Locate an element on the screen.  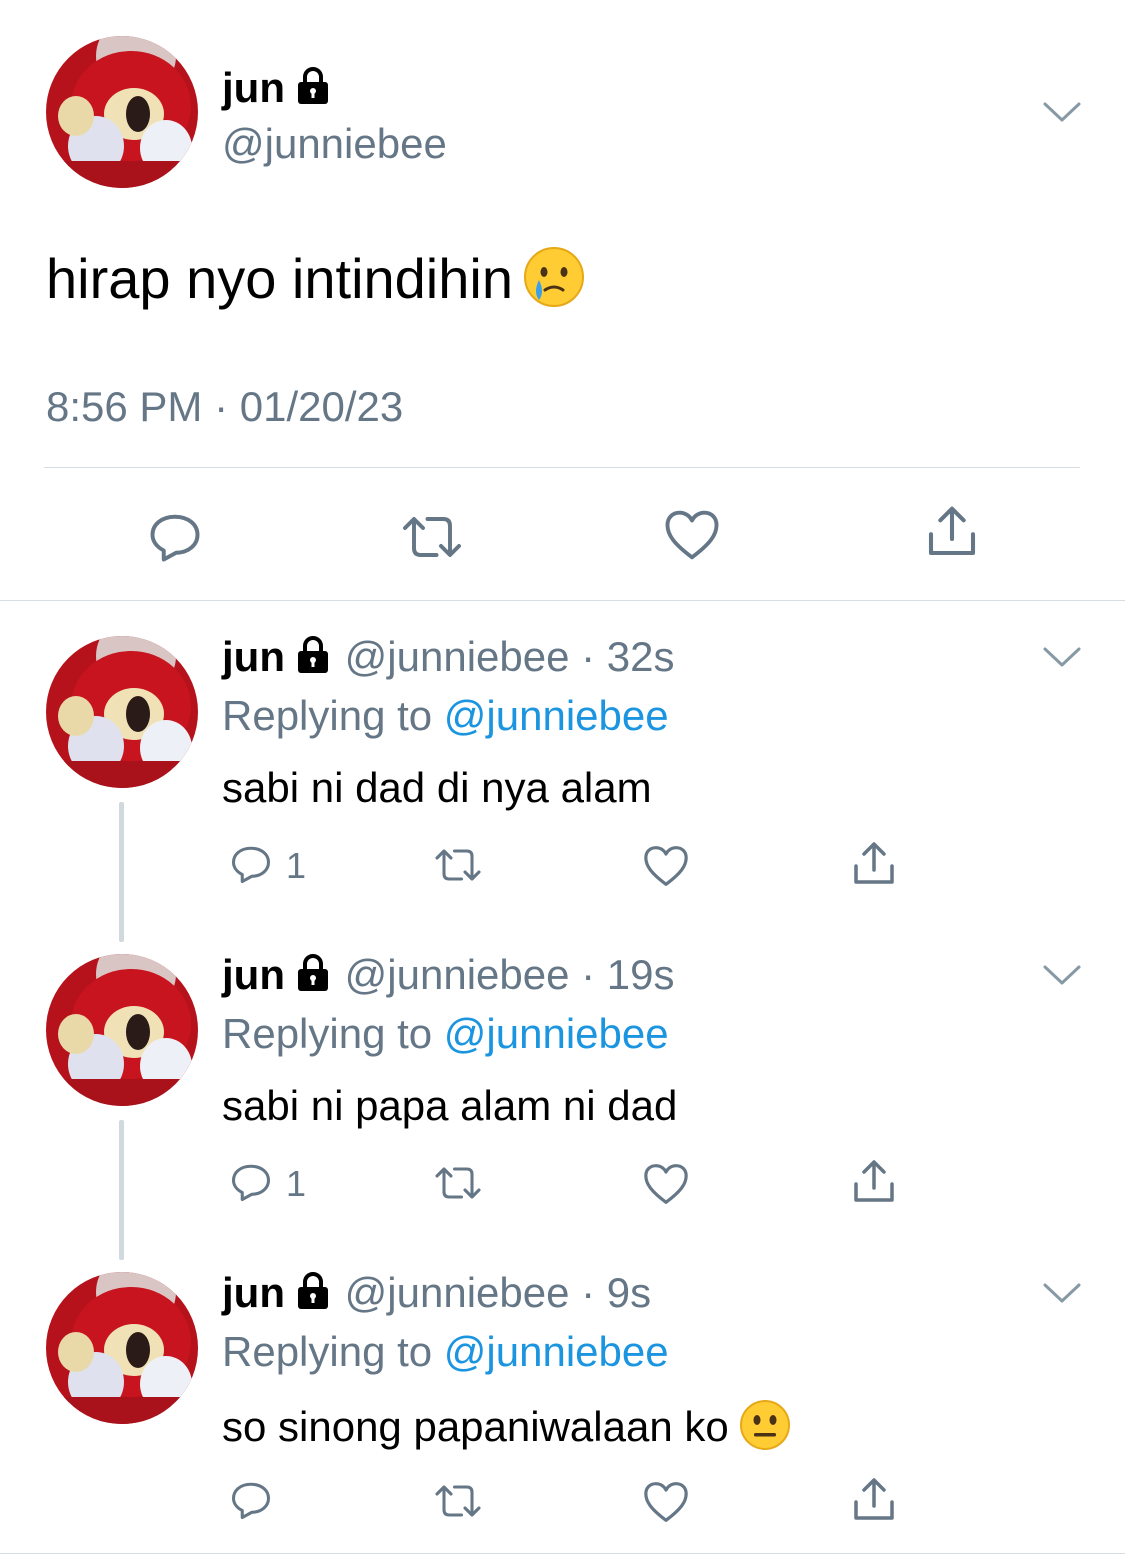
reply-header: jun @junniebee · 32s is located at coordinates (448, 659).